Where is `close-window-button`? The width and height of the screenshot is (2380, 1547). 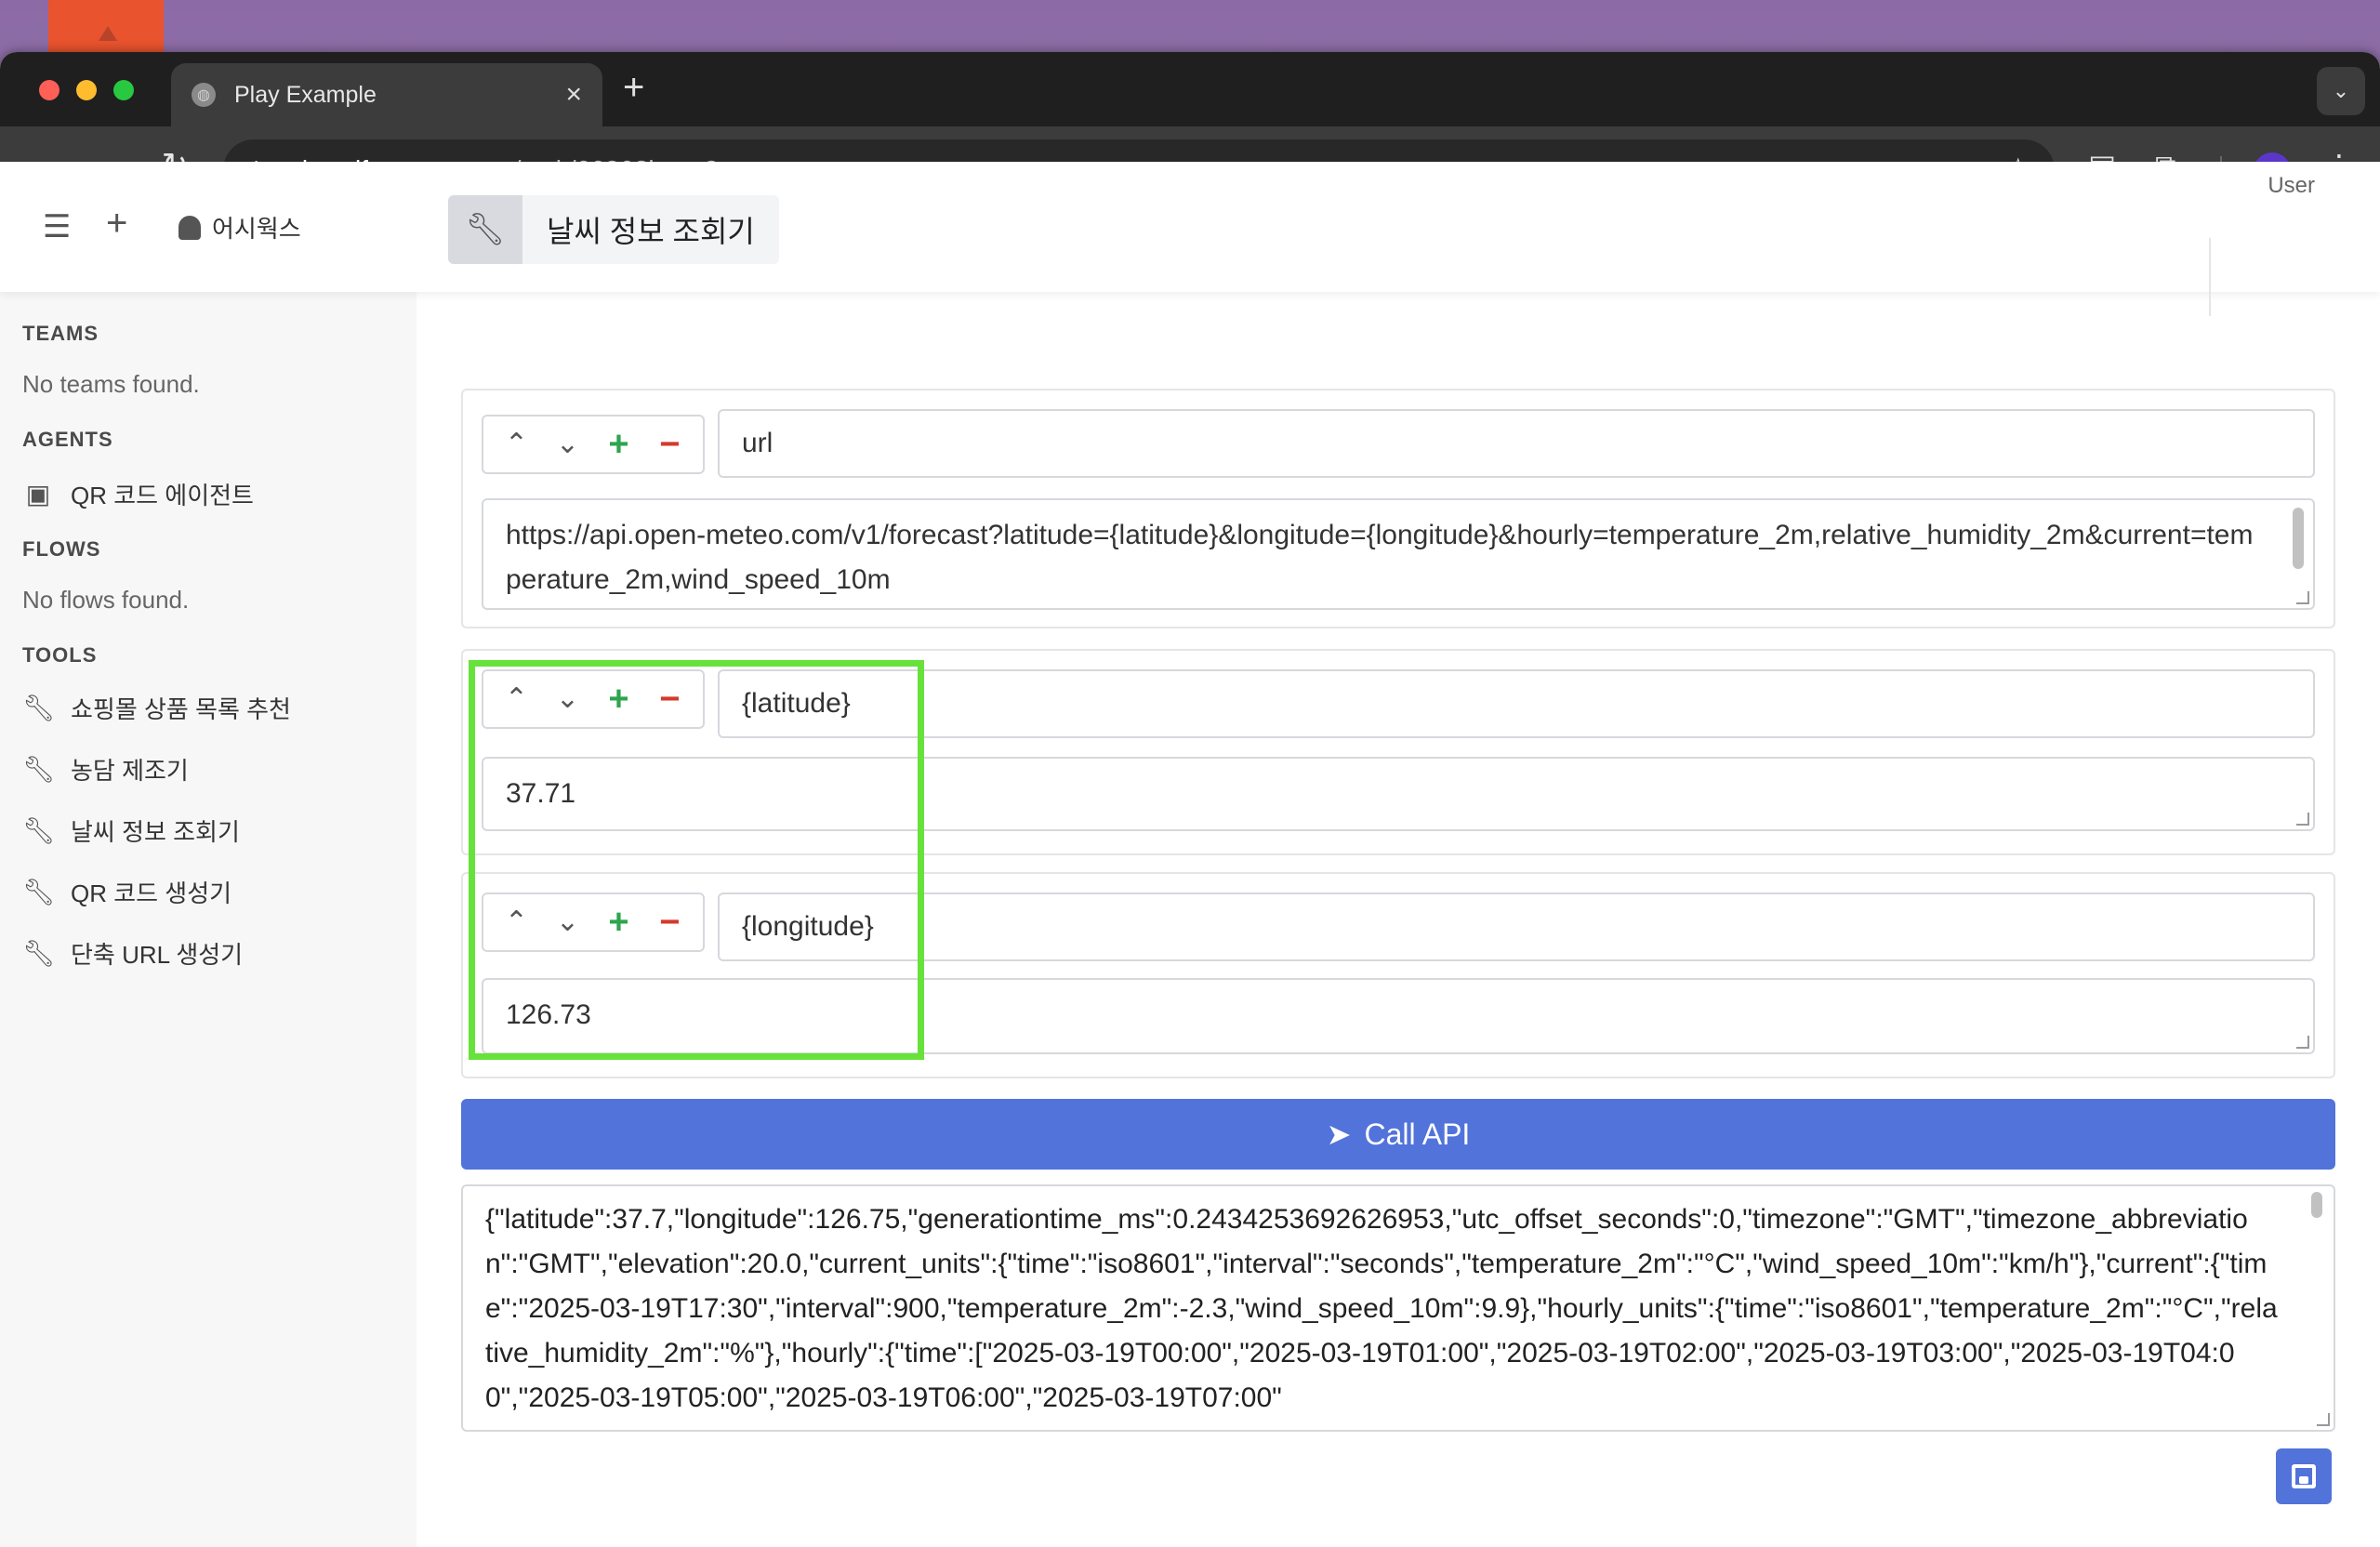
close-window-button is located at coordinates (49, 90).